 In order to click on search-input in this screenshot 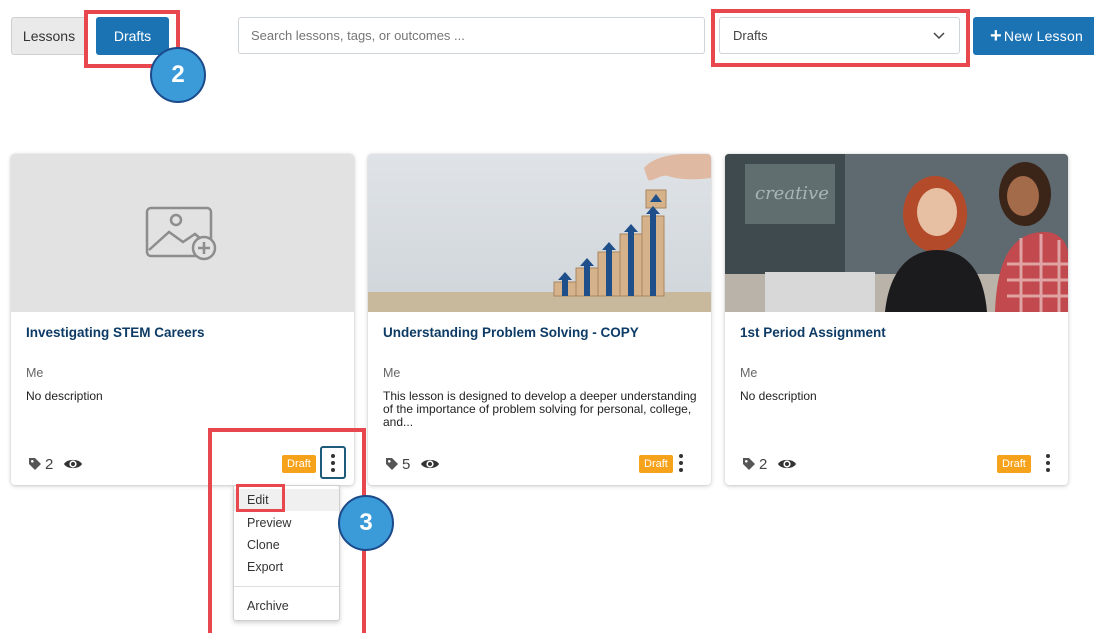, I will do `click(471, 35)`.